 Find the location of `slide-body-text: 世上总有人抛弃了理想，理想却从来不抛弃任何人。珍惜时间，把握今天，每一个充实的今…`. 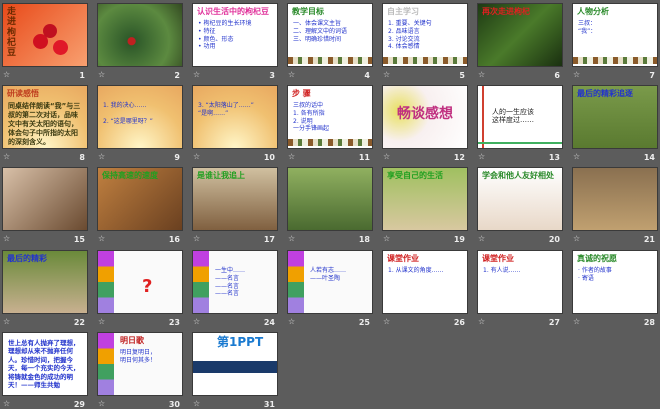

slide-body-text: 世上总有人抛弃了理想，理想却从来不抛弃任何人。珍惜时间，把握今天，每一个充实的今… is located at coordinates (44, 364).